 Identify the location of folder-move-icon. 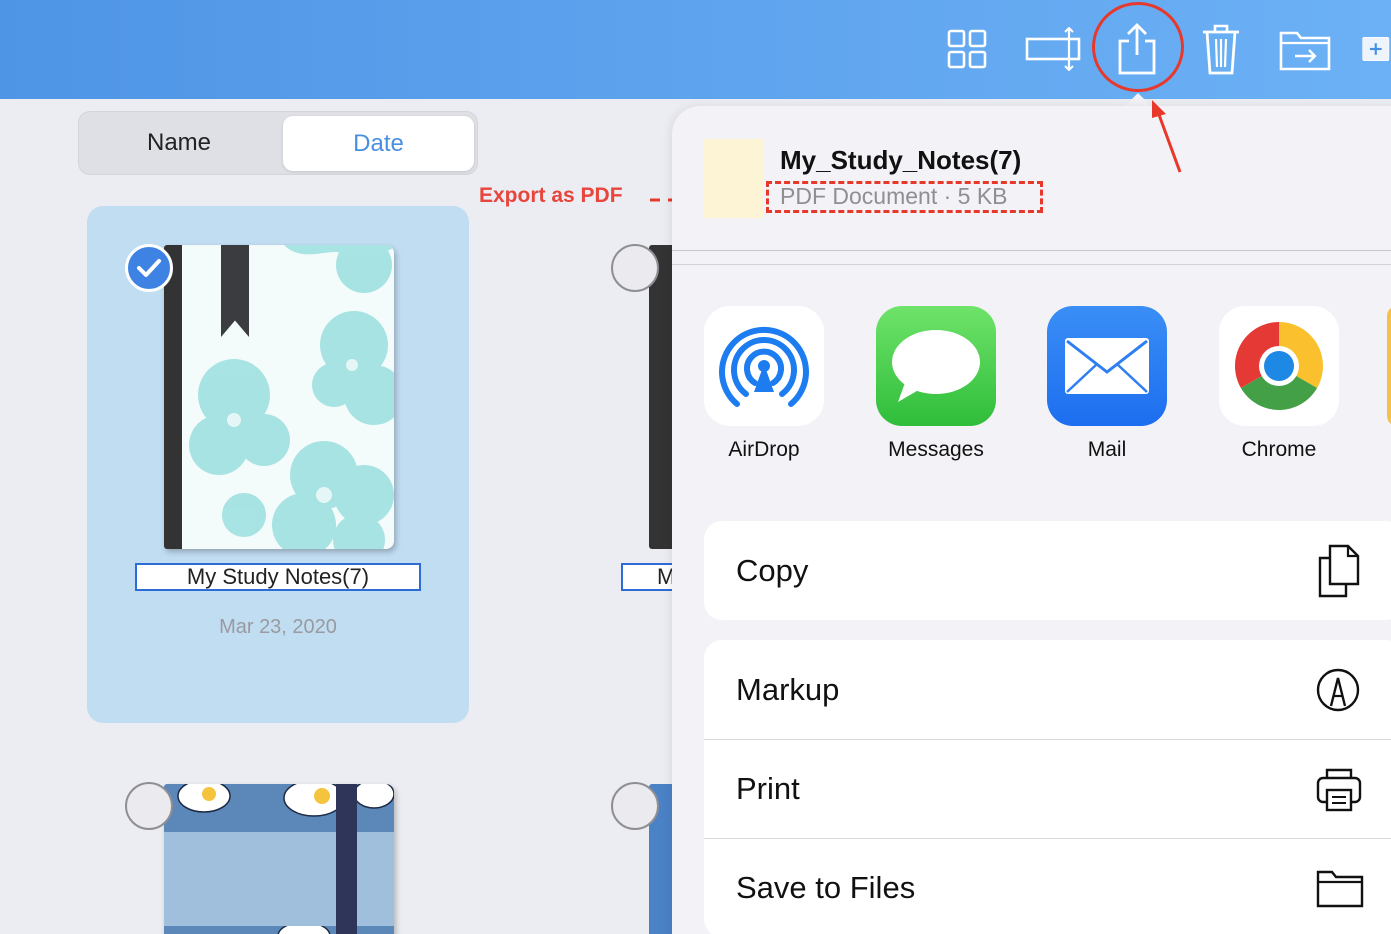
(1305, 51).